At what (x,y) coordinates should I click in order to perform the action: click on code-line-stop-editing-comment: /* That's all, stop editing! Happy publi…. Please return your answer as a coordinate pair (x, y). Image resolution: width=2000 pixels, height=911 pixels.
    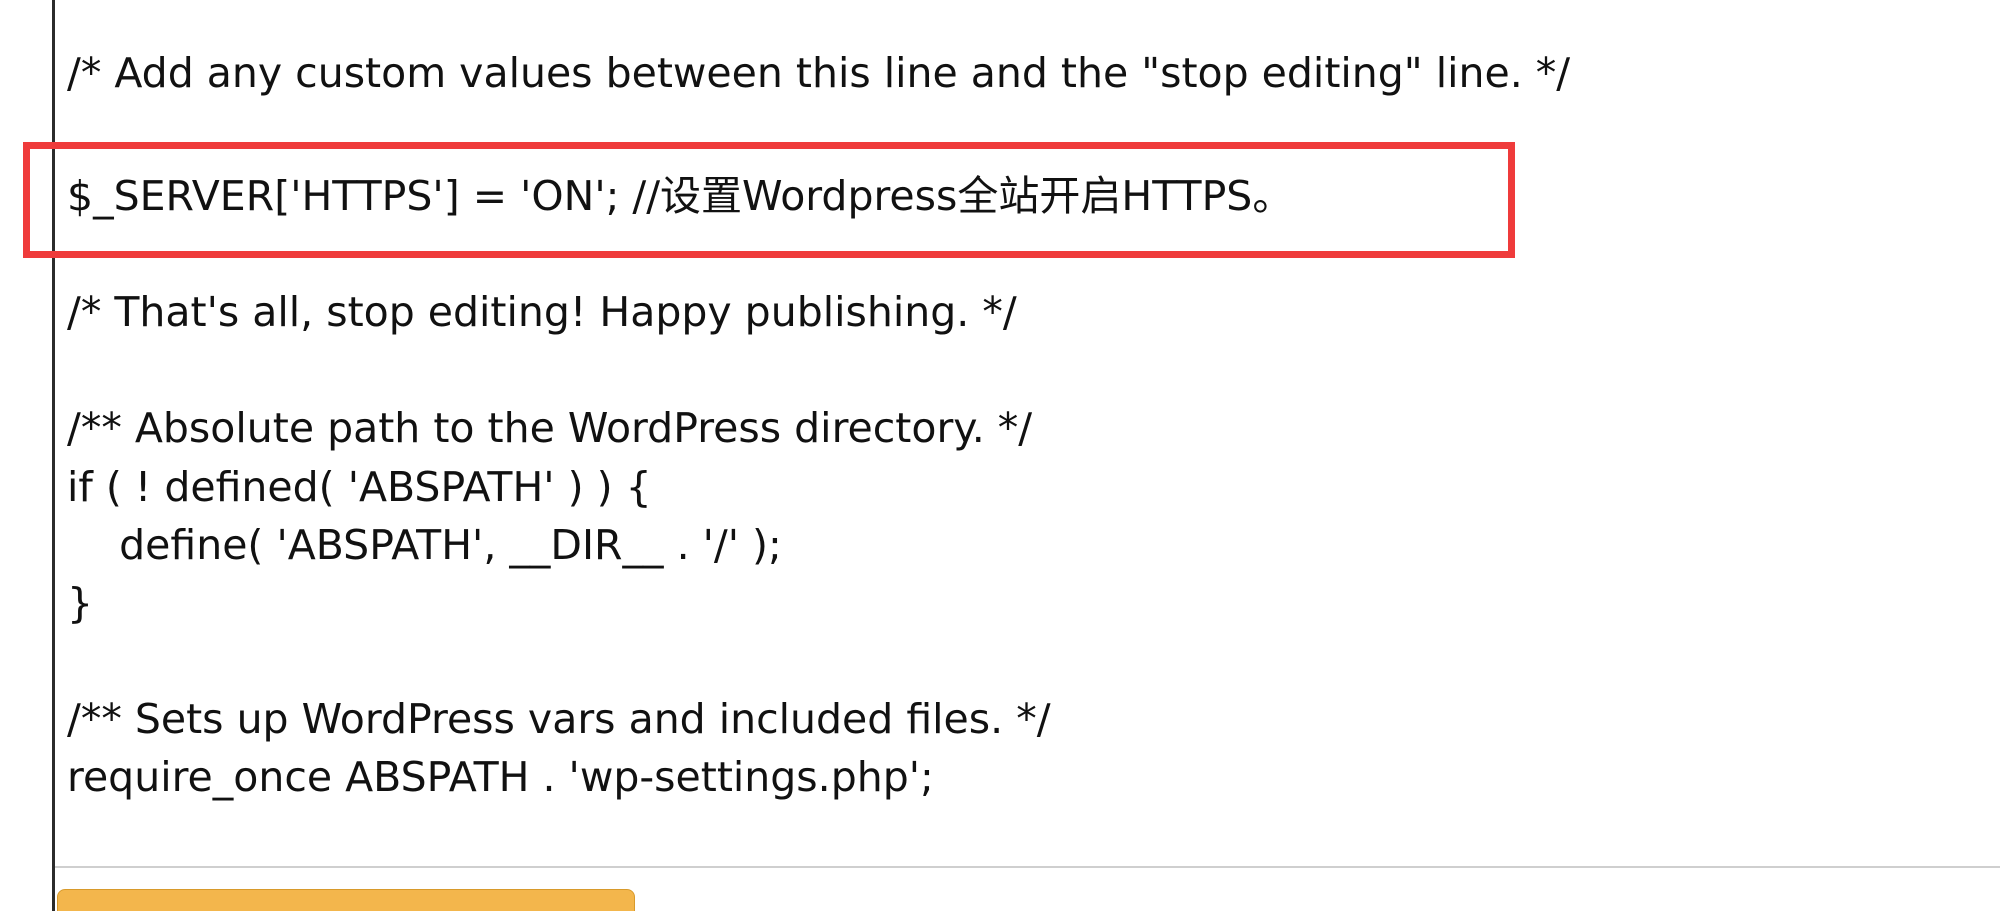
    Looking at the image, I should click on (542, 312).